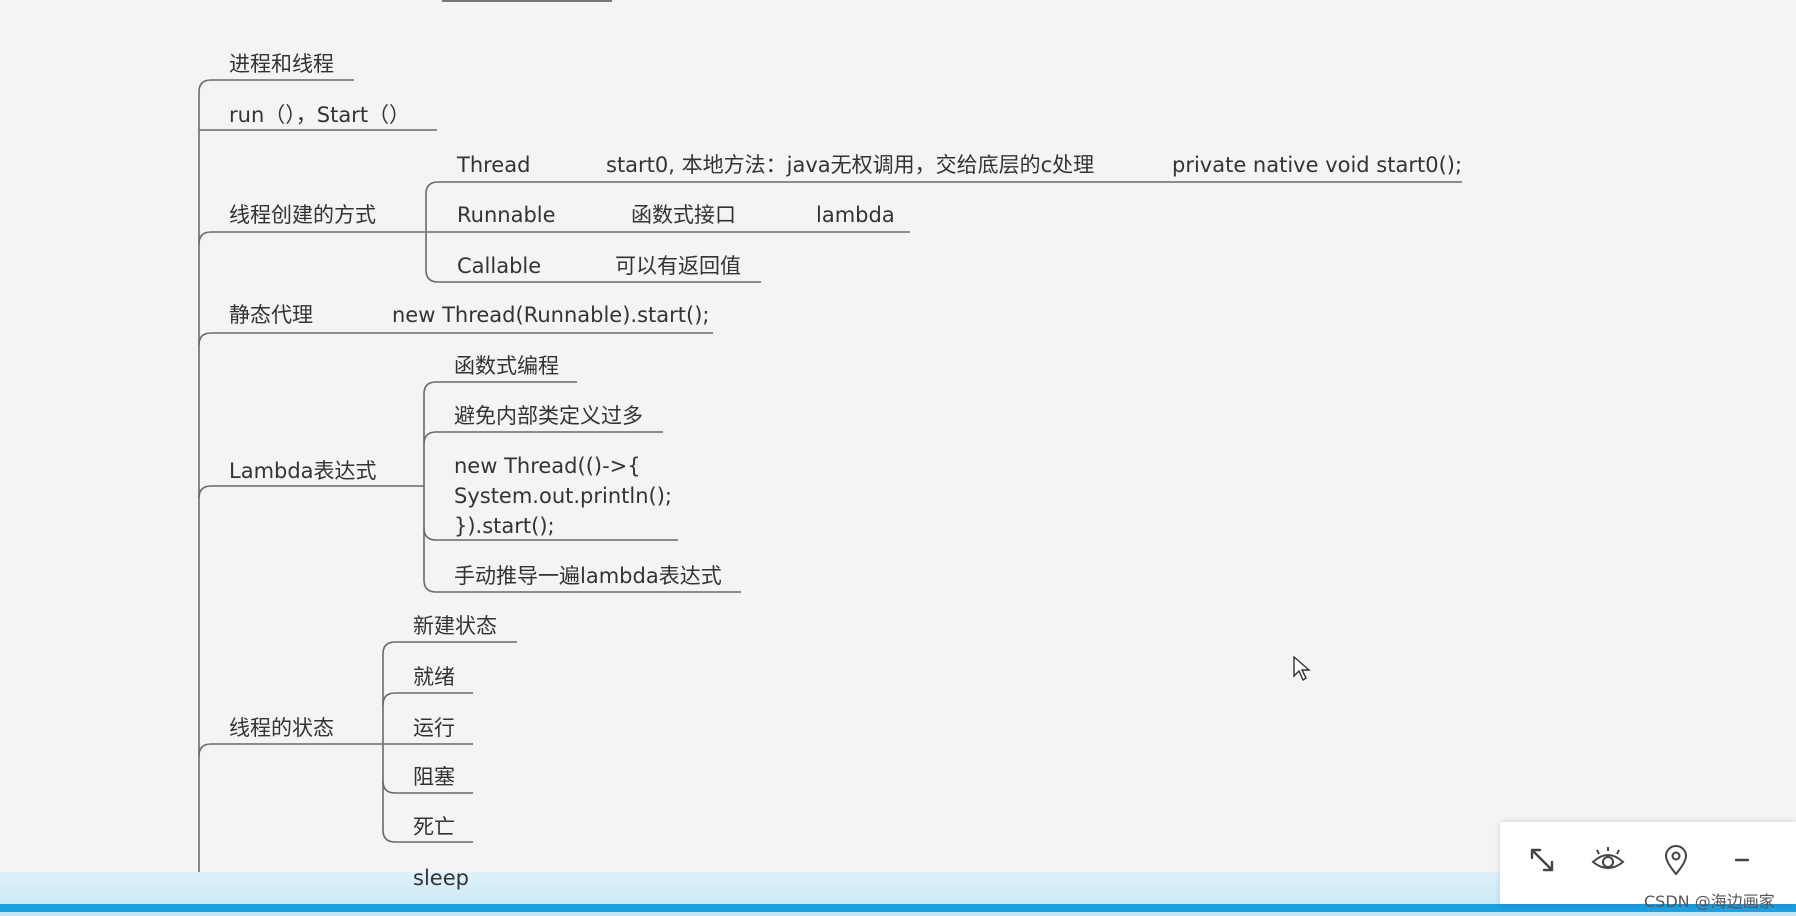  I want to click on node-state-new: 新建状态, so click(455, 626).